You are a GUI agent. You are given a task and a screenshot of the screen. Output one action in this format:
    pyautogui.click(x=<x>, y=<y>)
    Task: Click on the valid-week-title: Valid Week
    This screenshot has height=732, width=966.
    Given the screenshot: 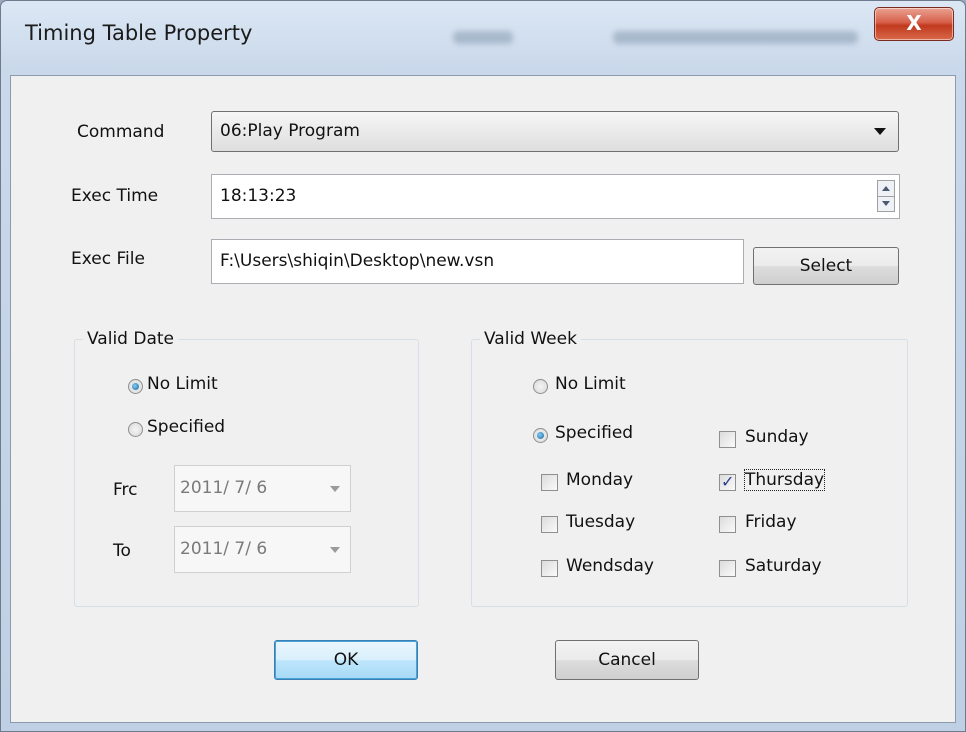 What is the action you would take?
    pyautogui.click(x=530, y=339)
    